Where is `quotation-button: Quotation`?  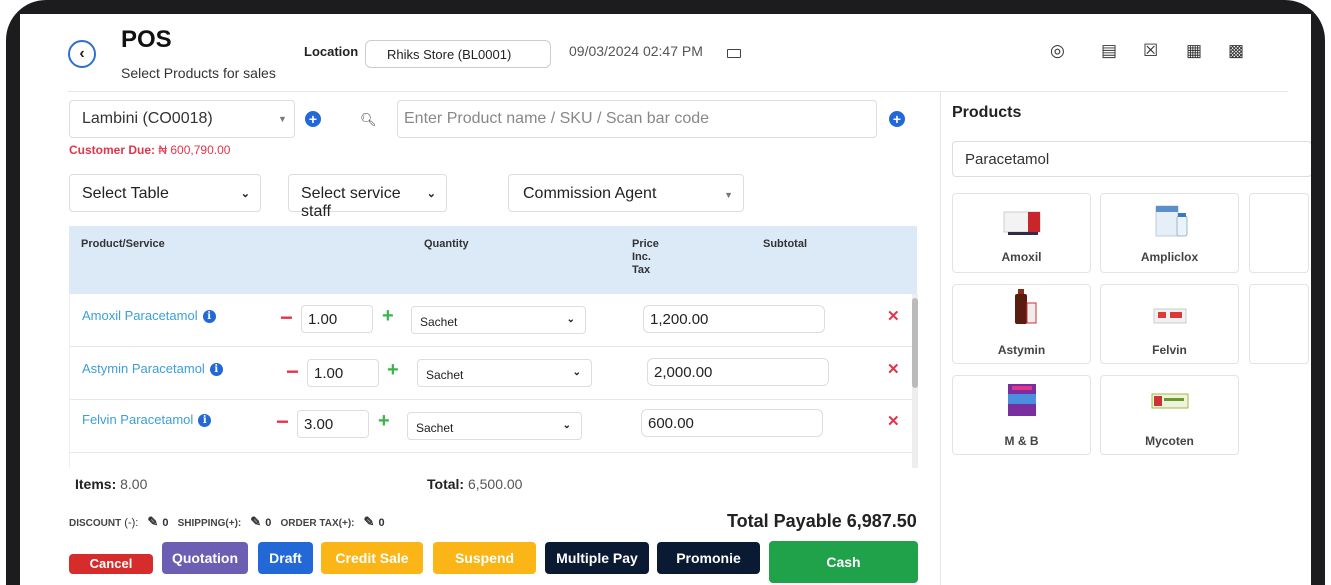 quotation-button: Quotation is located at coordinates (205, 558).